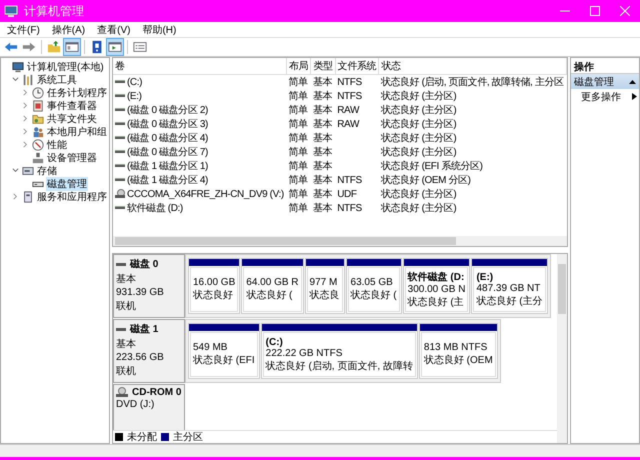 This screenshot has width=640, height=460. I want to click on table-cell: UDF, so click(347, 194).